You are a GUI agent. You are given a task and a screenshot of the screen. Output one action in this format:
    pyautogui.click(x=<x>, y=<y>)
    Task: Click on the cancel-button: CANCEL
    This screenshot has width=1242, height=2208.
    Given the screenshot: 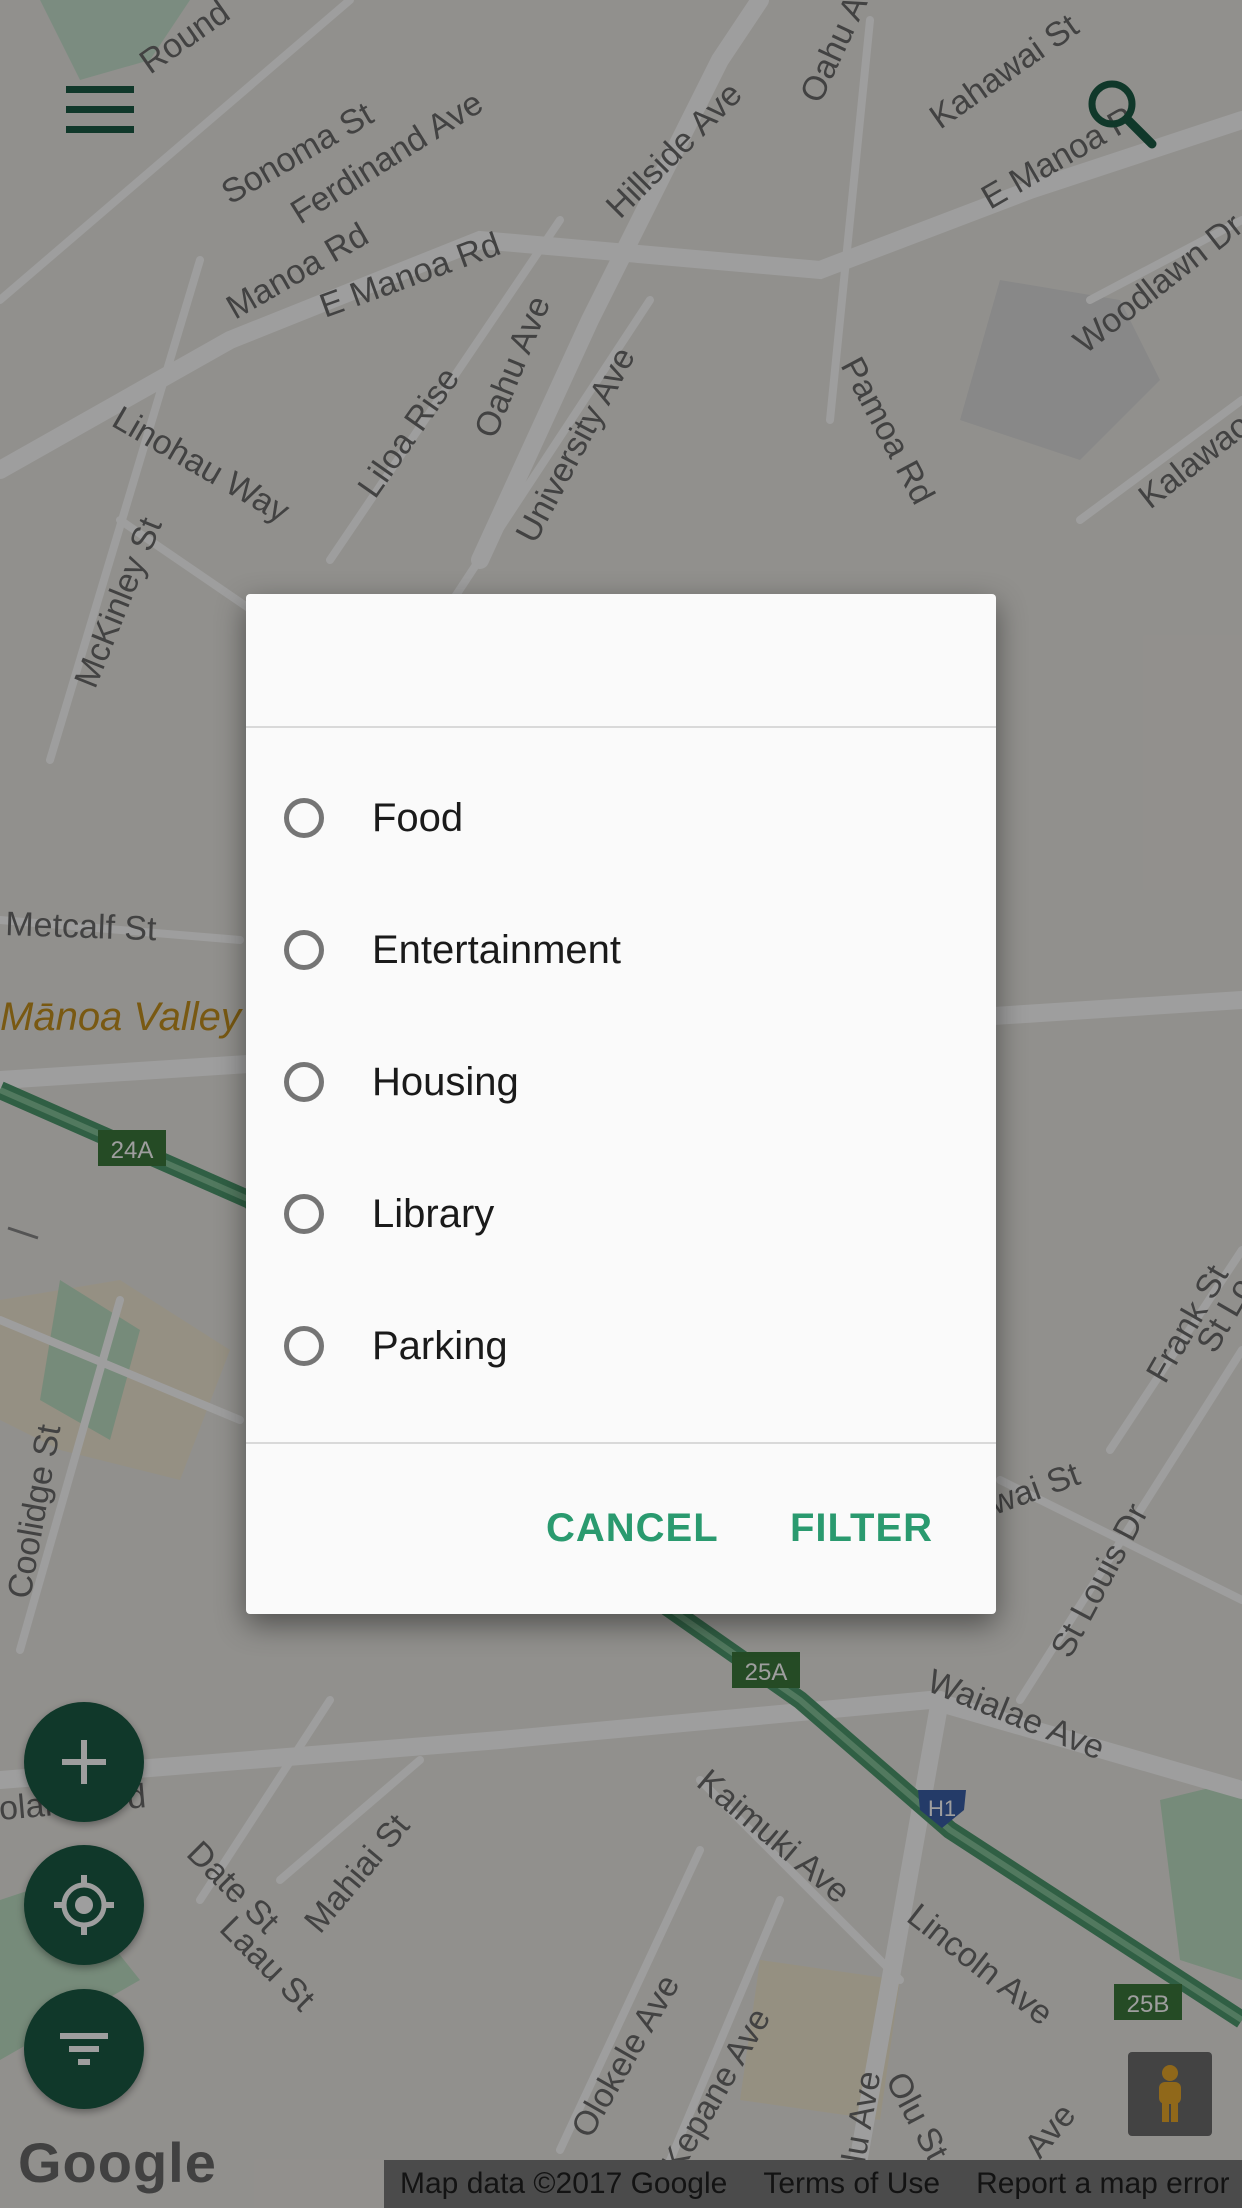 What is the action you would take?
    pyautogui.click(x=632, y=1528)
    